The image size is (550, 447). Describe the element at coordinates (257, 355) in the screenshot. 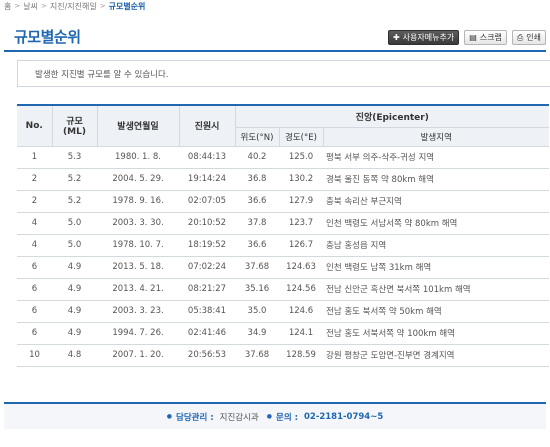

I see `cell-latitude: 37.68` at that location.